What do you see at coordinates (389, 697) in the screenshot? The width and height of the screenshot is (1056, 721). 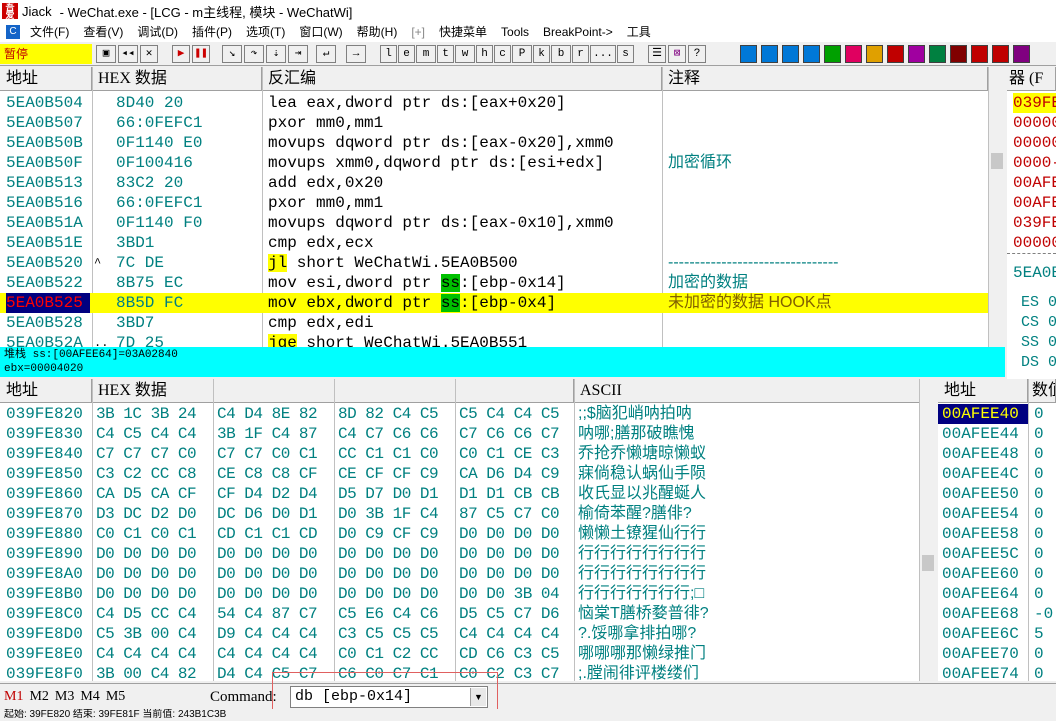 I see `command-input: db [ebp-0x14] ▼` at bounding box center [389, 697].